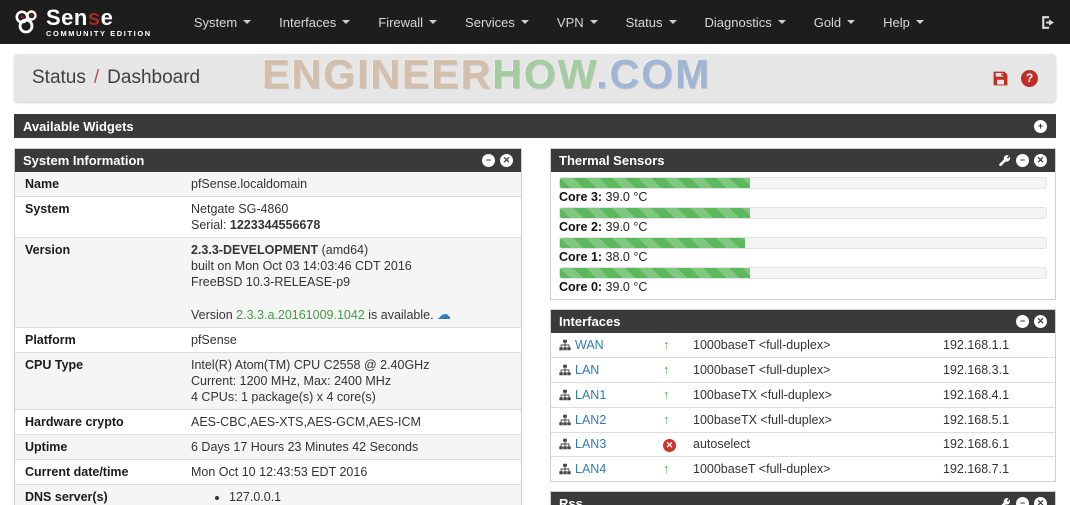 This screenshot has height=505, width=1070. Describe the element at coordinates (535, 126) in the screenshot. I see `available-widgets-bar: Available Widgets +` at that location.